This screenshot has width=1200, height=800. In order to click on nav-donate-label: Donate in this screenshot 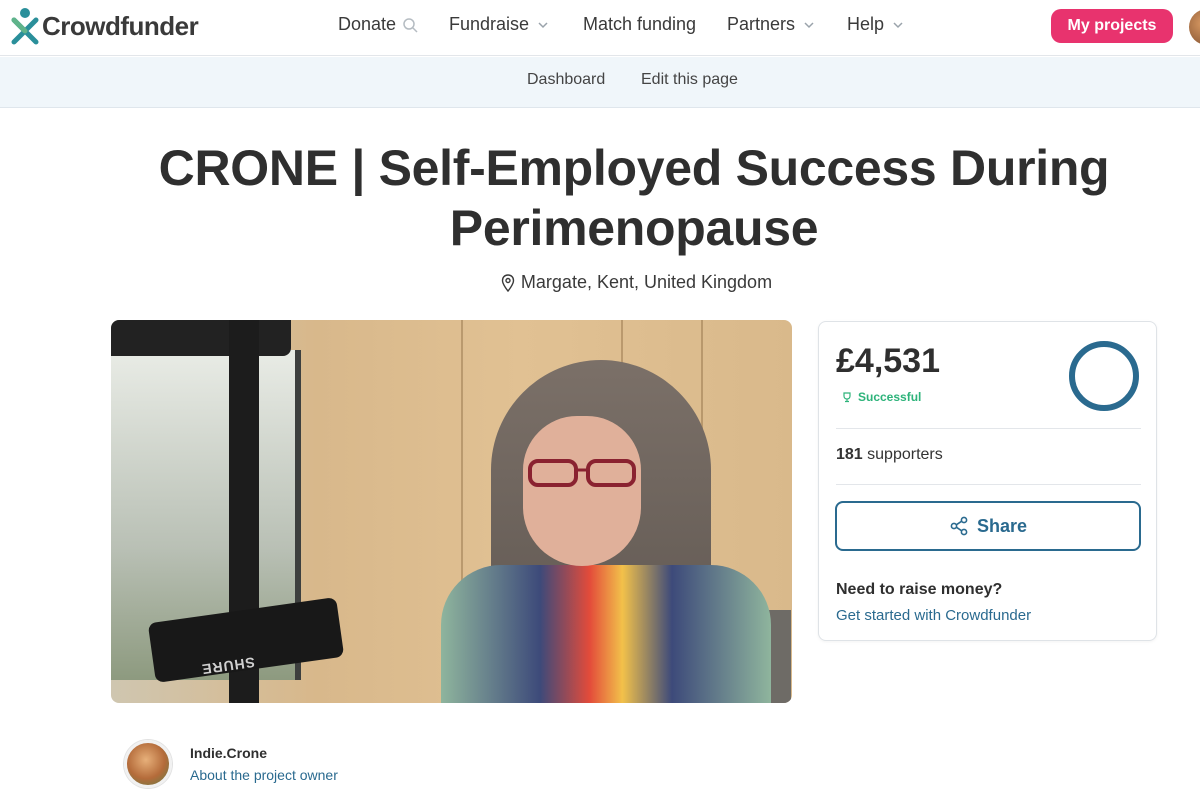, I will do `click(367, 24)`.